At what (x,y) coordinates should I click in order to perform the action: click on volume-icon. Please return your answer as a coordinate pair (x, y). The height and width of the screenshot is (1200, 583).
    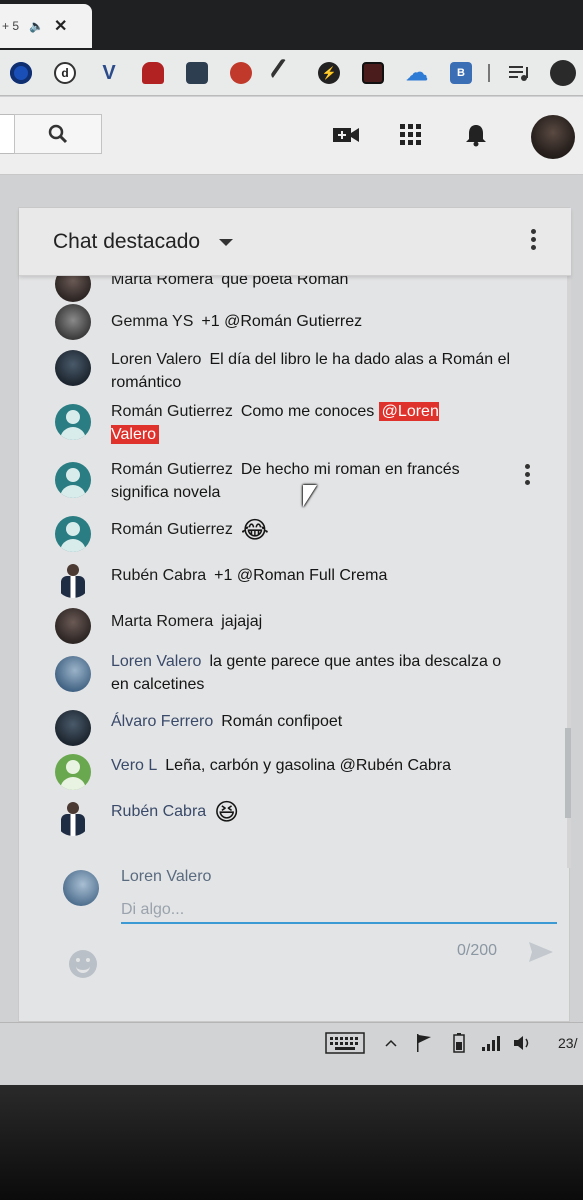
    Looking at the image, I should click on (523, 1043).